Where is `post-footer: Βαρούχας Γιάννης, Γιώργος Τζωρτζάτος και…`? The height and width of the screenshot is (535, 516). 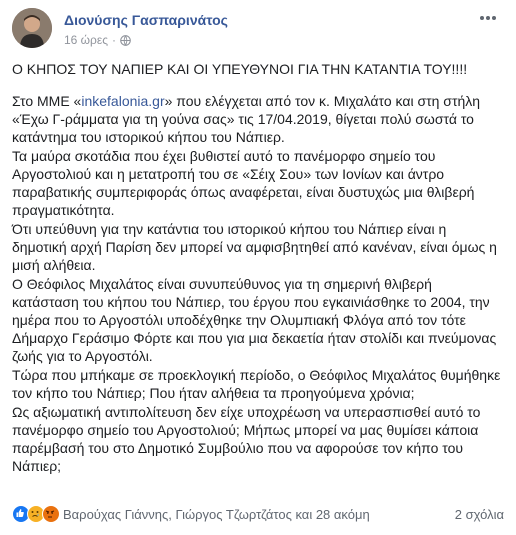 post-footer: Βαρούχας Γιάννης, Γιώργος Τζωρτζάτος και… is located at coordinates (258, 514).